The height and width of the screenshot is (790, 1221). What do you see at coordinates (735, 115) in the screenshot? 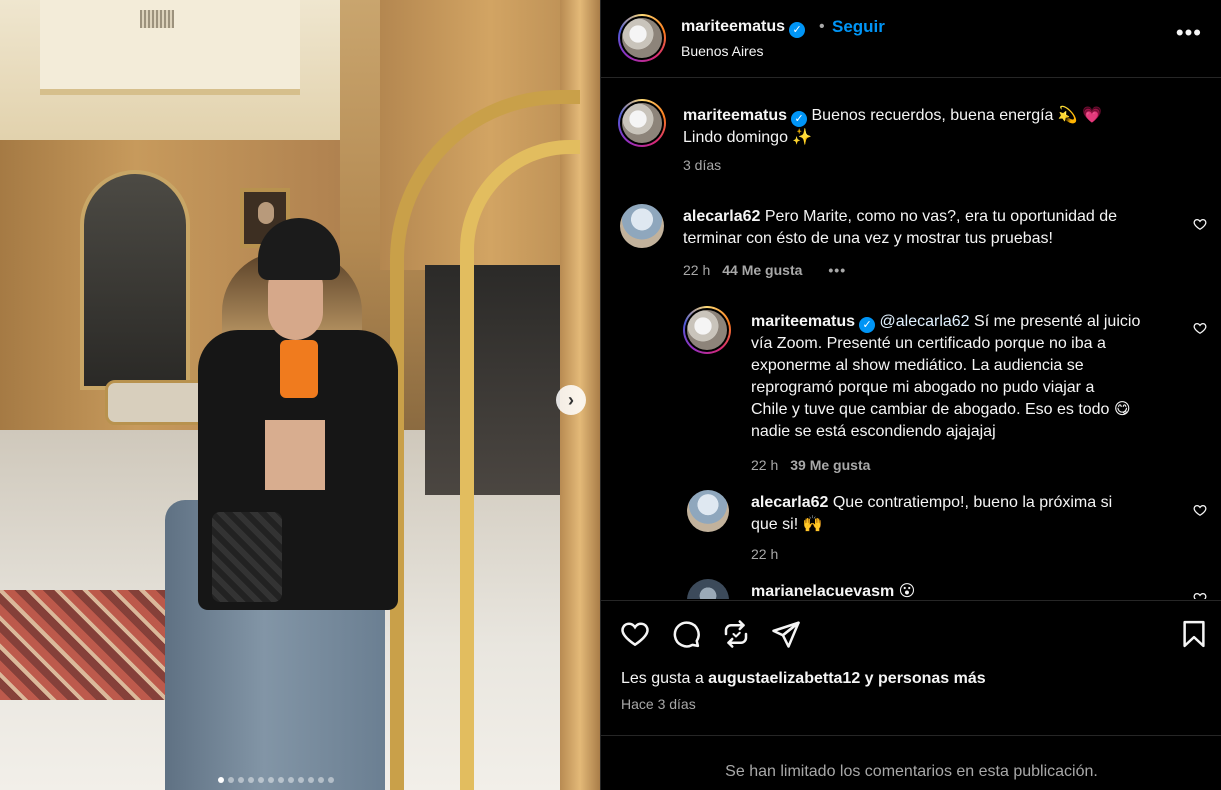
I see `caption-username: mariteematus` at bounding box center [735, 115].